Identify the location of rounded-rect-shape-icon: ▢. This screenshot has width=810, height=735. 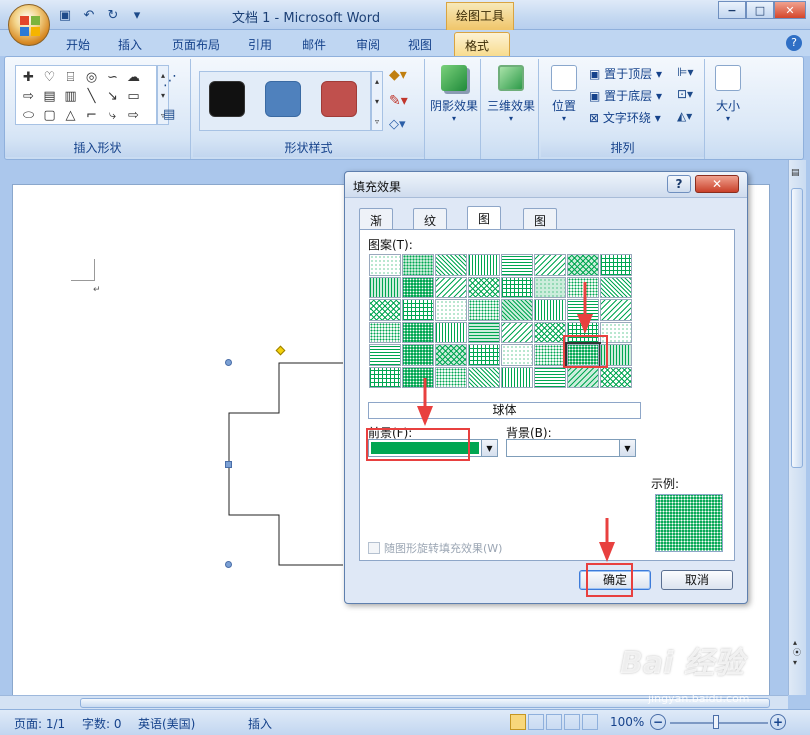
(49, 115).